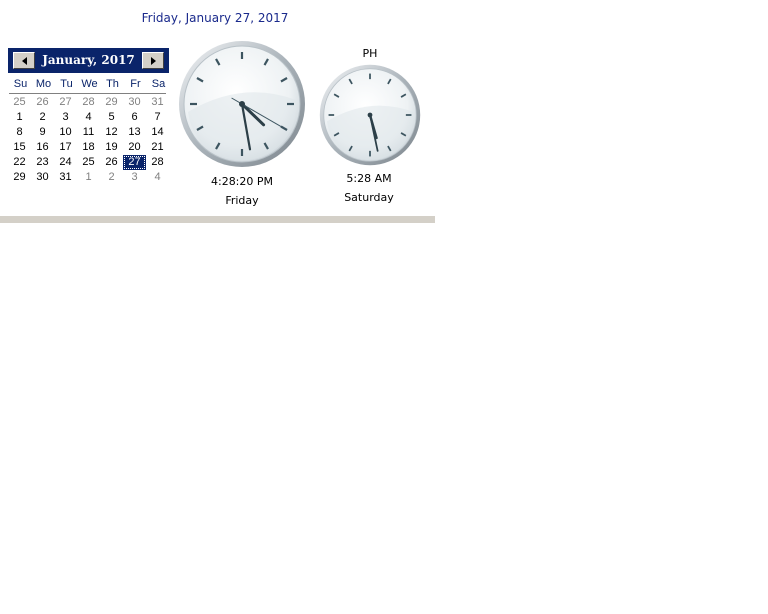 The width and height of the screenshot is (768, 614). I want to click on weekday-label: Mo, so click(43, 84).